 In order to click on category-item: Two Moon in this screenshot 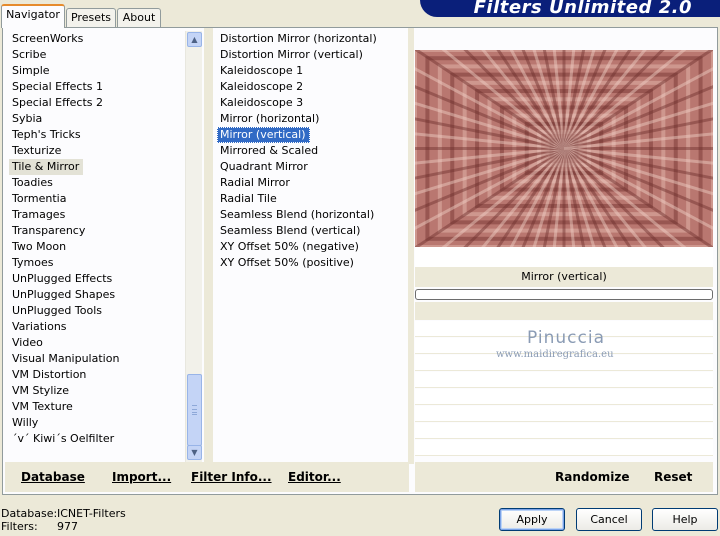, I will do `click(97, 247)`.